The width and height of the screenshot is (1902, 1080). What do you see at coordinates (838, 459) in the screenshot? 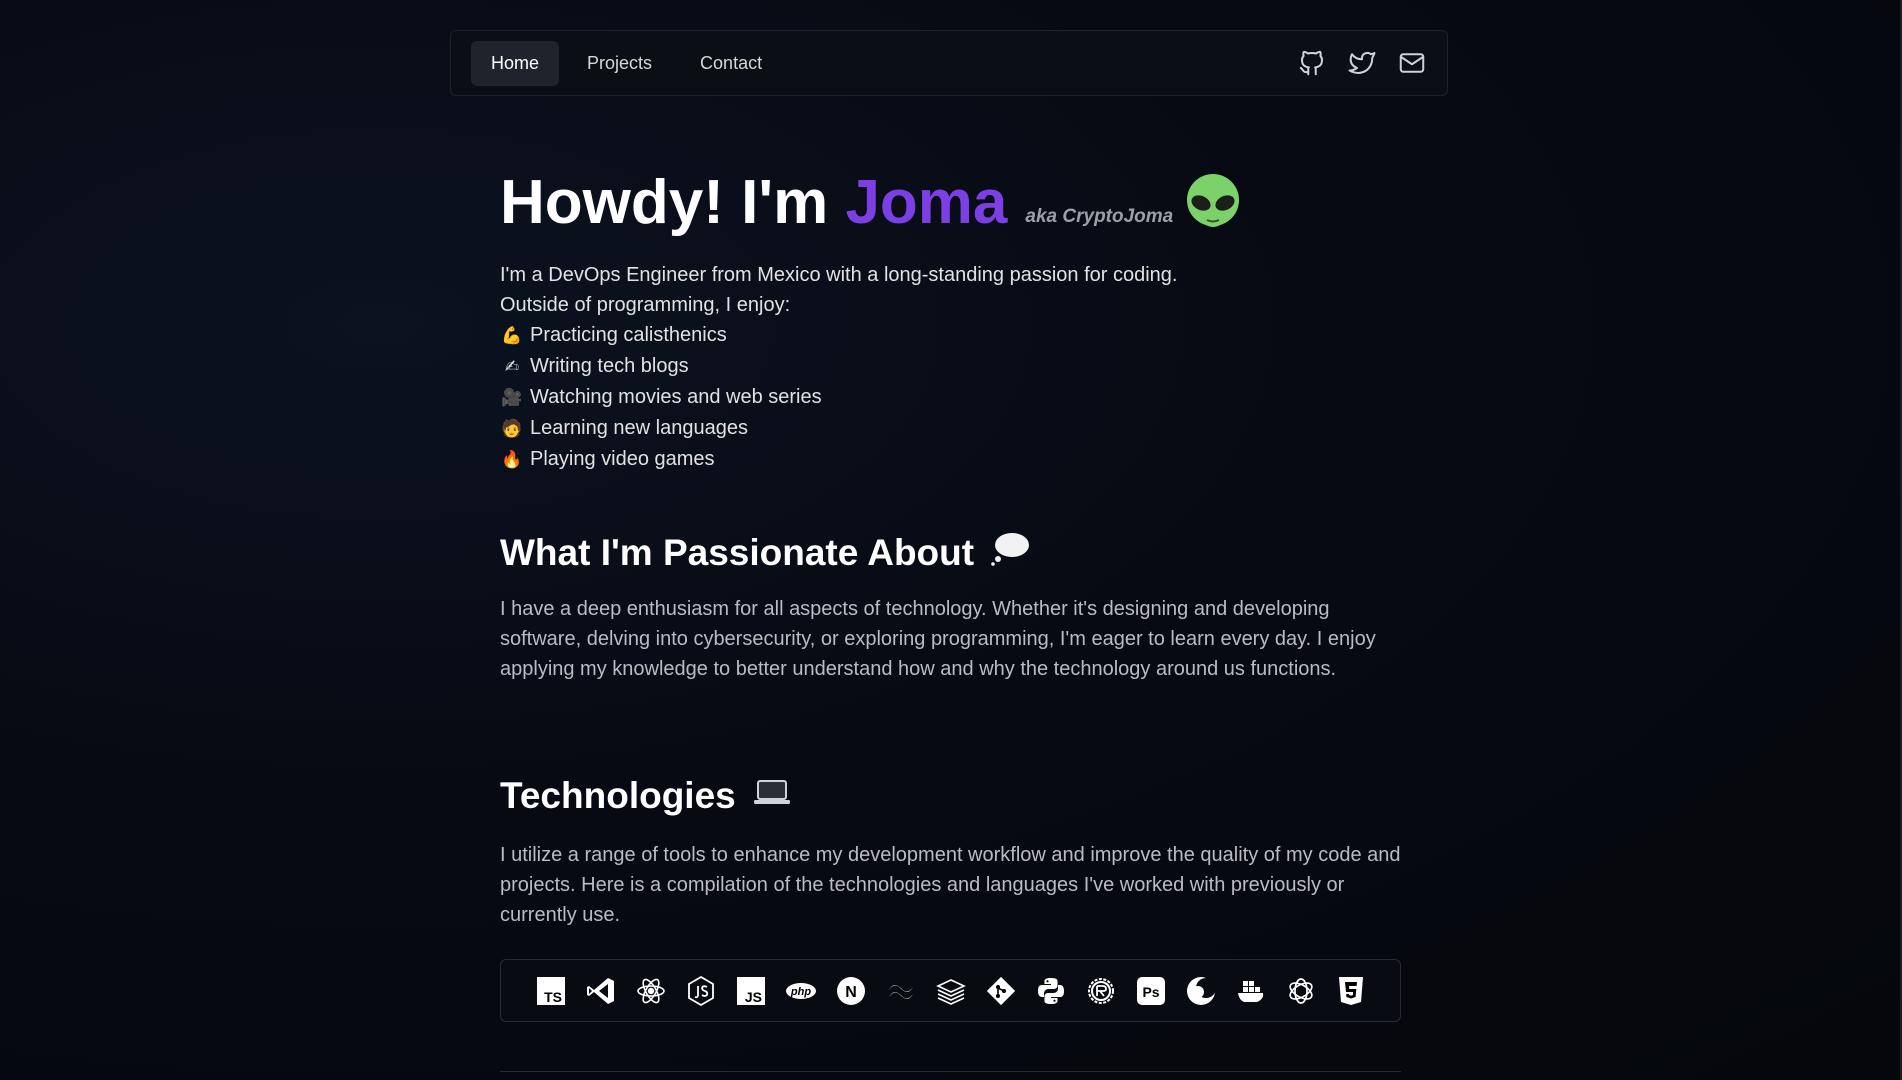
I see `hobby-item: 🔥 Playing video games` at bounding box center [838, 459].